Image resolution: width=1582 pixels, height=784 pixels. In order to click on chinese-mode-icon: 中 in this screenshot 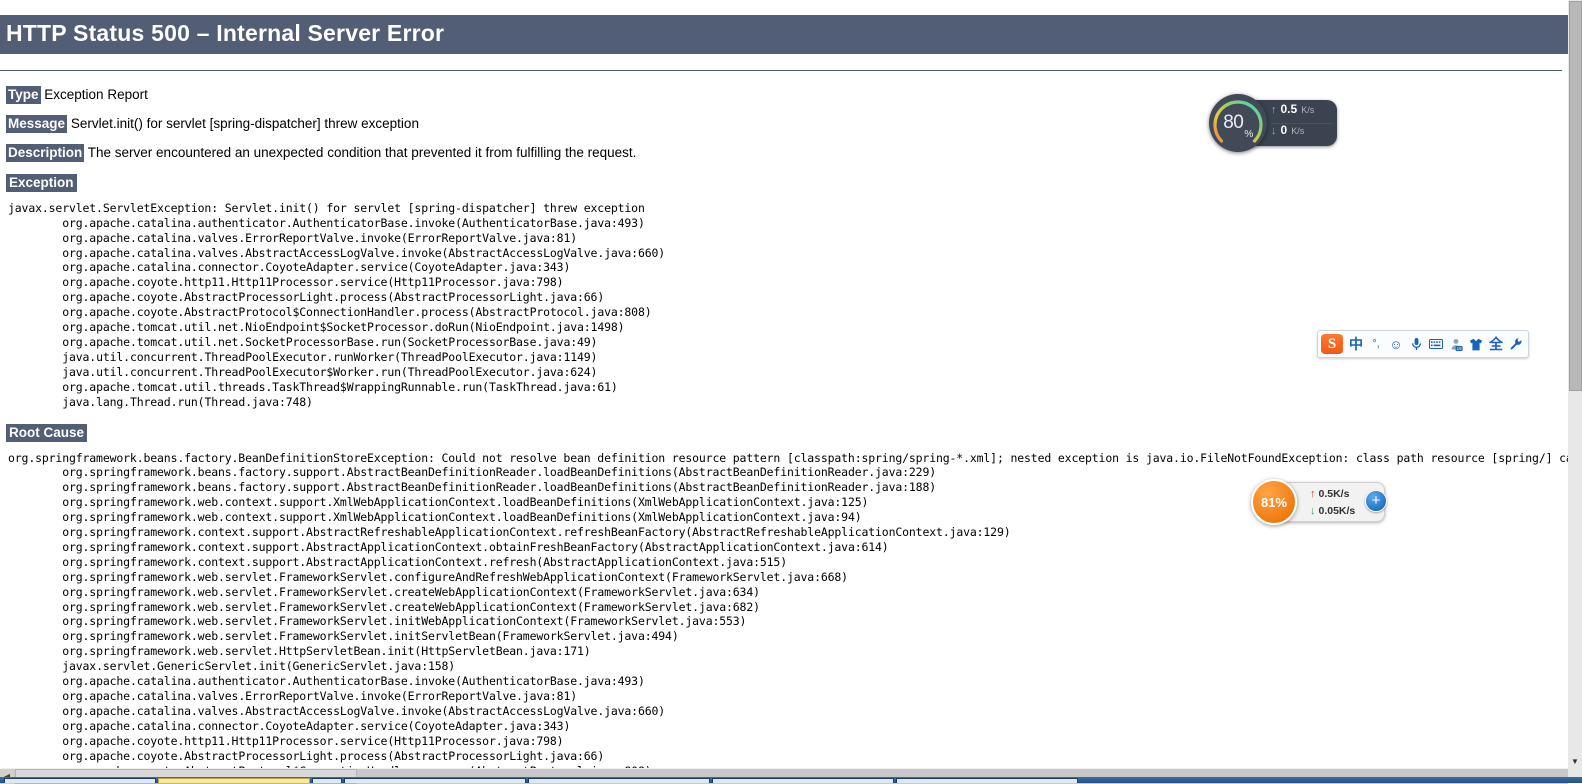, I will do `click(1356, 344)`.